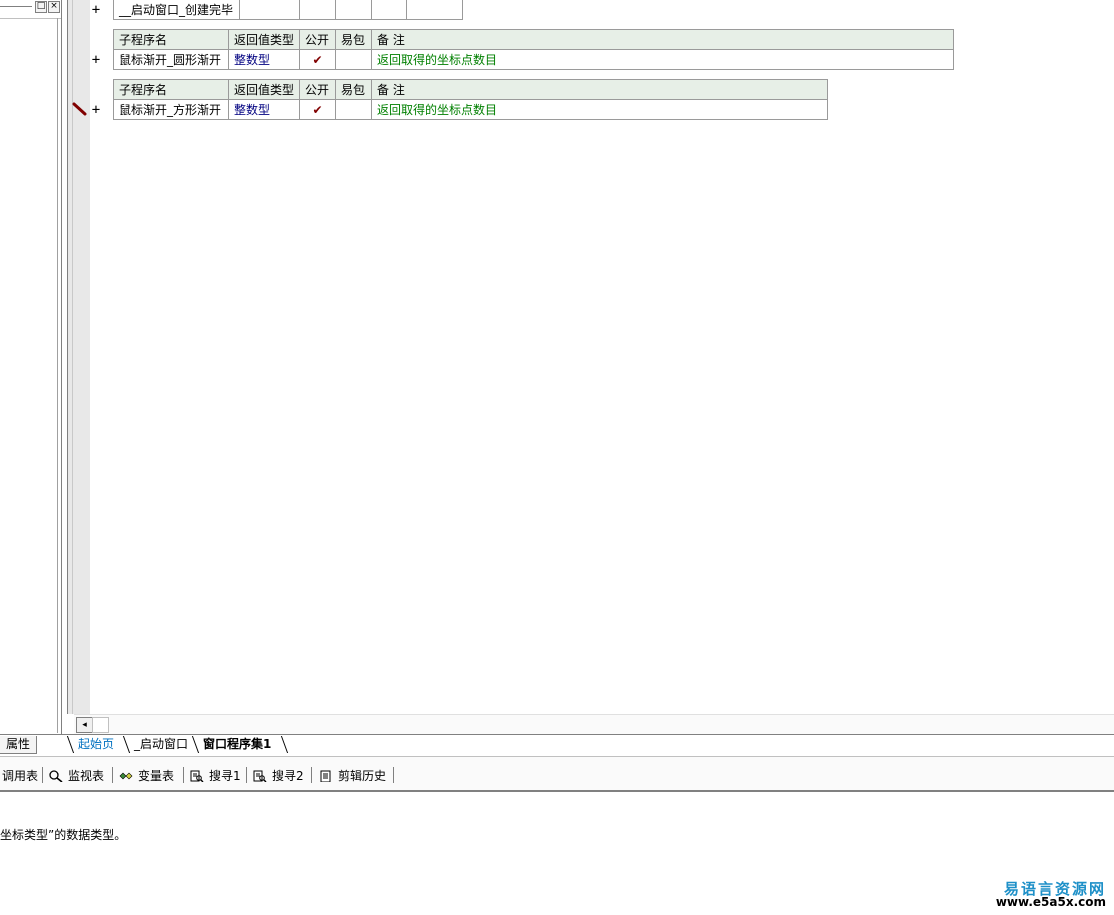  I want to click on tab-bar: 属性 起始页 _启动窗口 窗口程序集1, so click(557, 744).